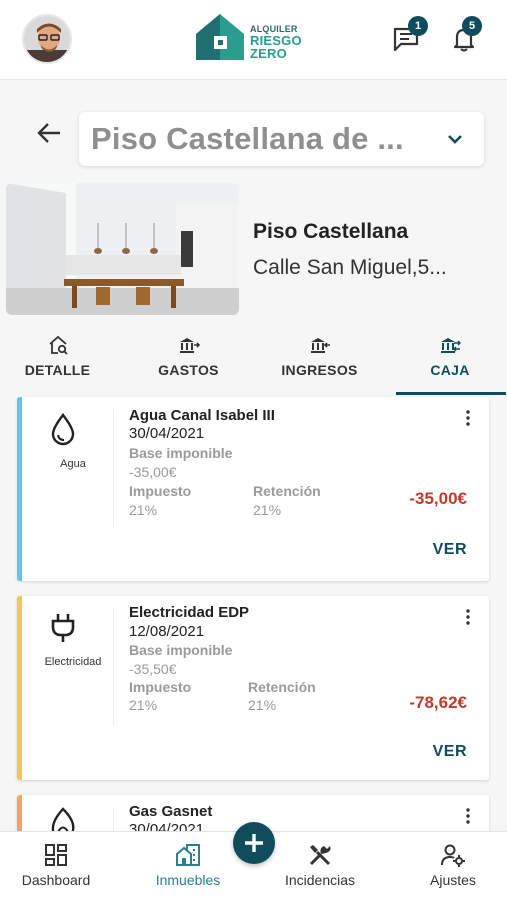  I want to click on chevron-down-icon, so click(455, 139).